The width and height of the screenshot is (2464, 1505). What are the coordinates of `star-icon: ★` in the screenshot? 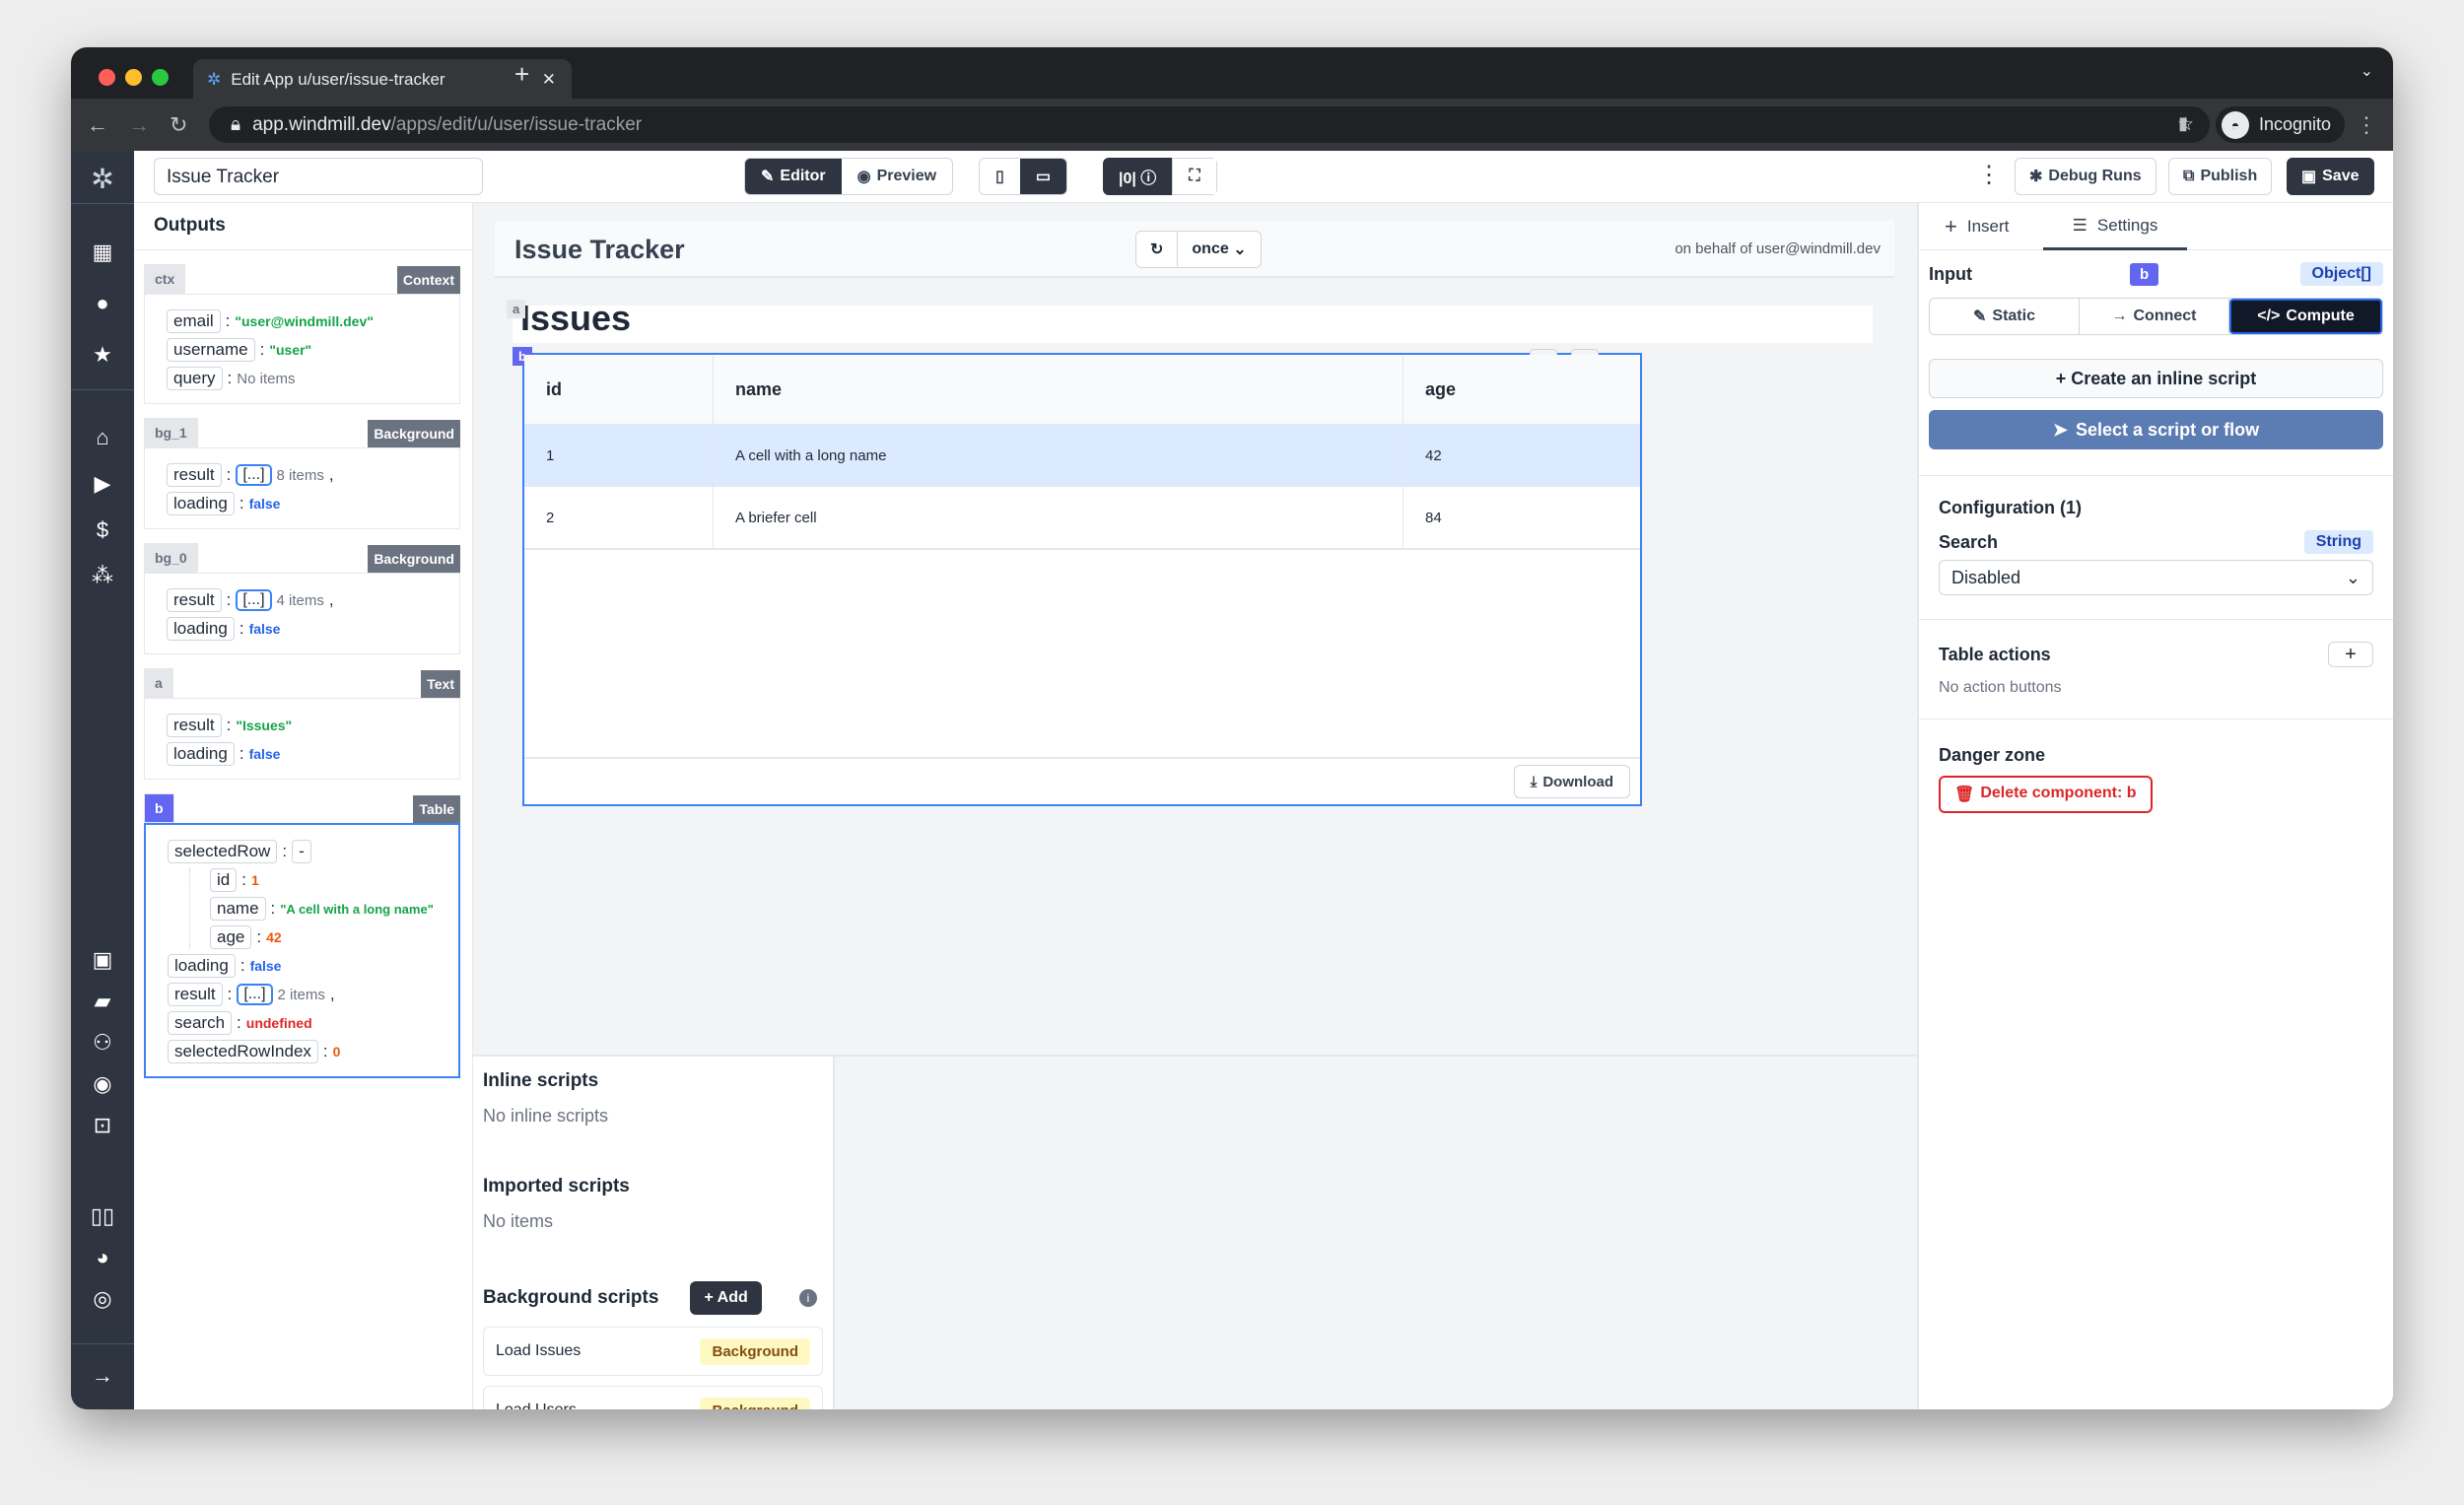 It's located at (102, 355).